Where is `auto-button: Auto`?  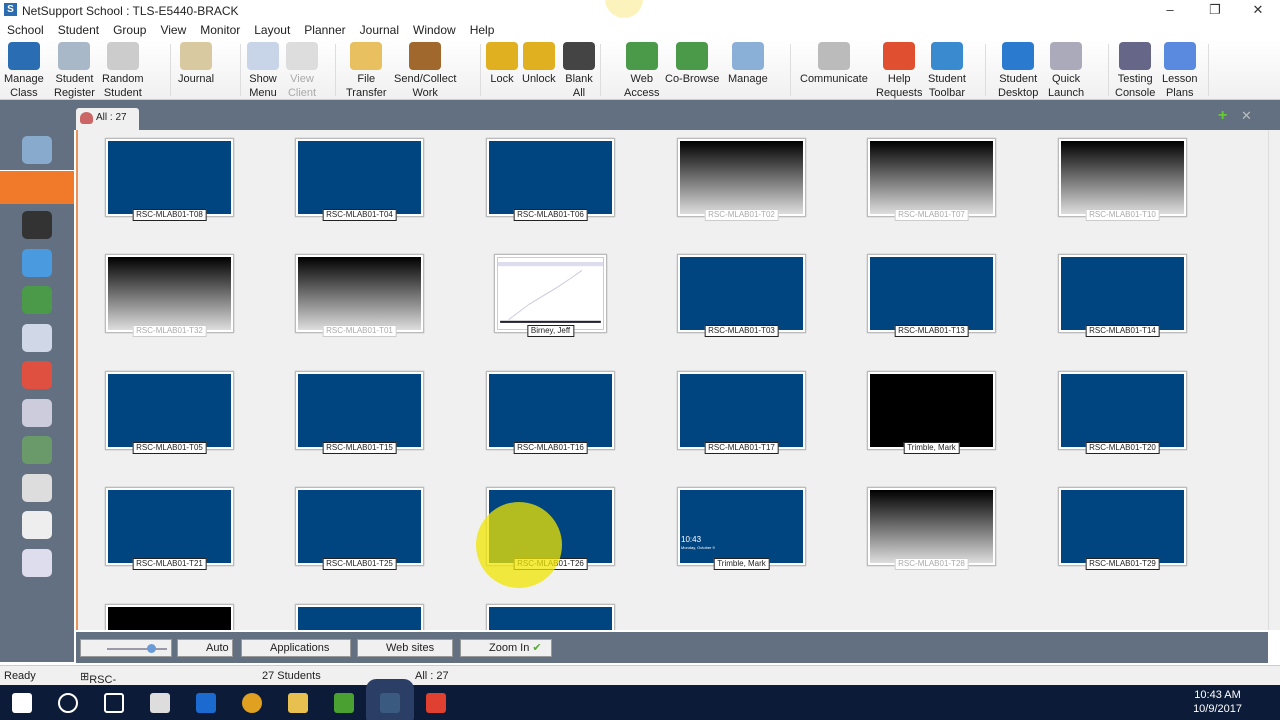 auto-button: Auto is located at coordinates (205, 648).